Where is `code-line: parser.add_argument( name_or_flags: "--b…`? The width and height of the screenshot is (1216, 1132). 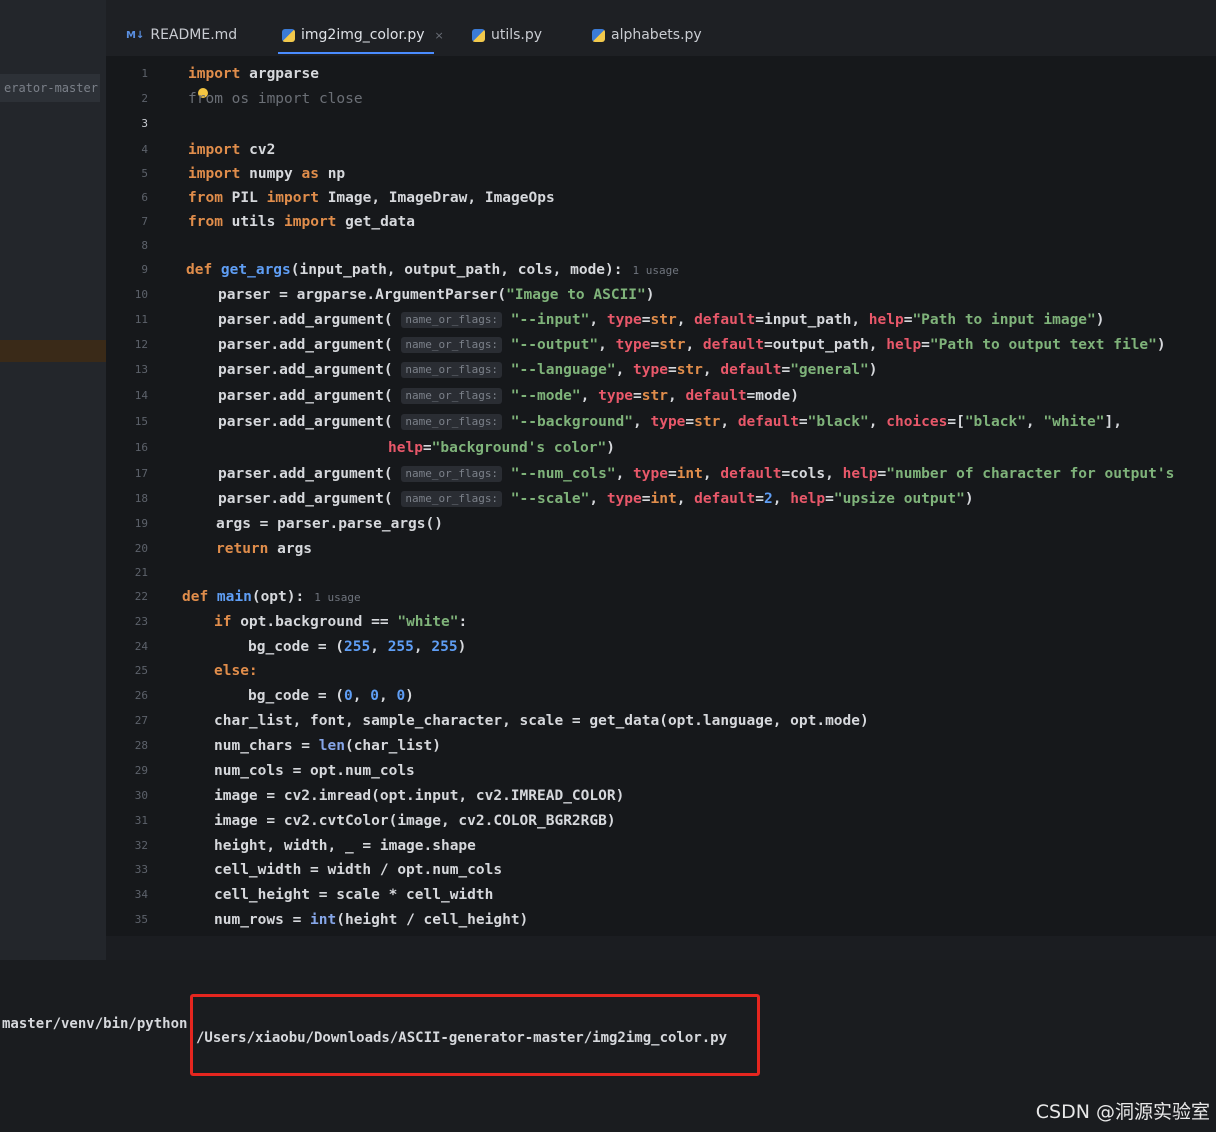
code-line: parser.add_argument( name_or_flags: "--b… is located at coordinates (670, 422).